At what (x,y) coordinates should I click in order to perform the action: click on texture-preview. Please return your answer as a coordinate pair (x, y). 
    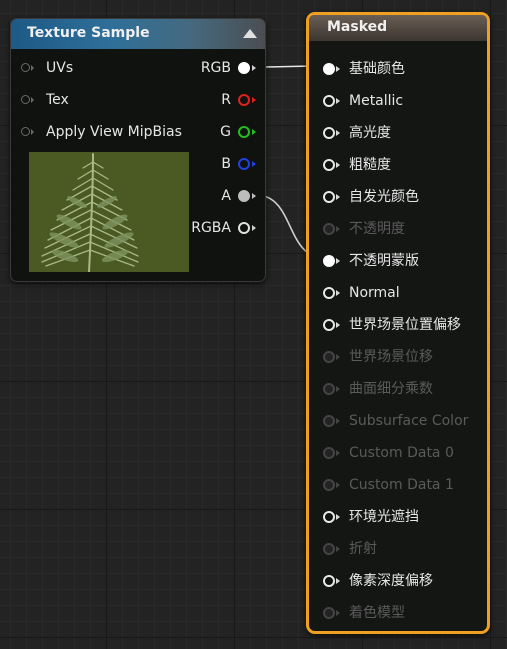
    Looking at the image, I should click on (109, 212).